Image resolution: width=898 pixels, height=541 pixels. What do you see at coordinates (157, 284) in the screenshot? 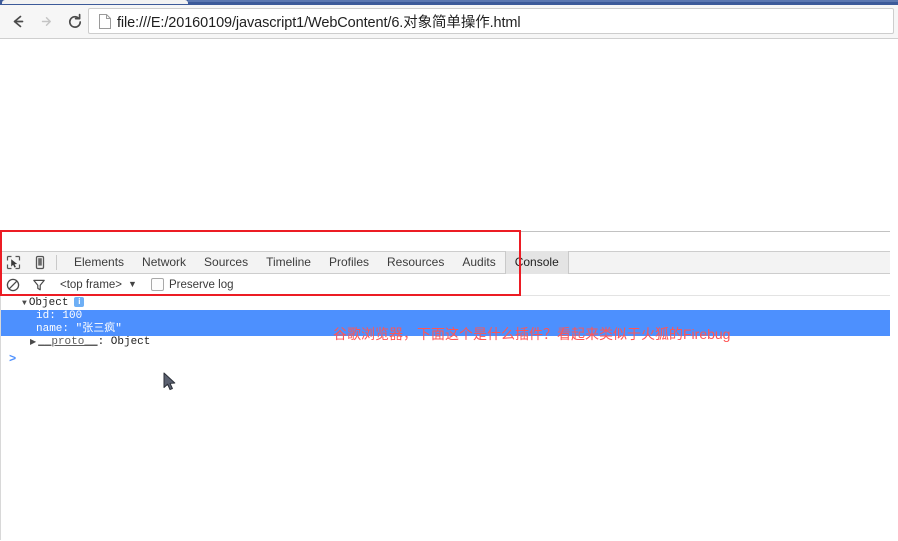
I see `preserve-log-checkbox` at bounding box center [157, 284].